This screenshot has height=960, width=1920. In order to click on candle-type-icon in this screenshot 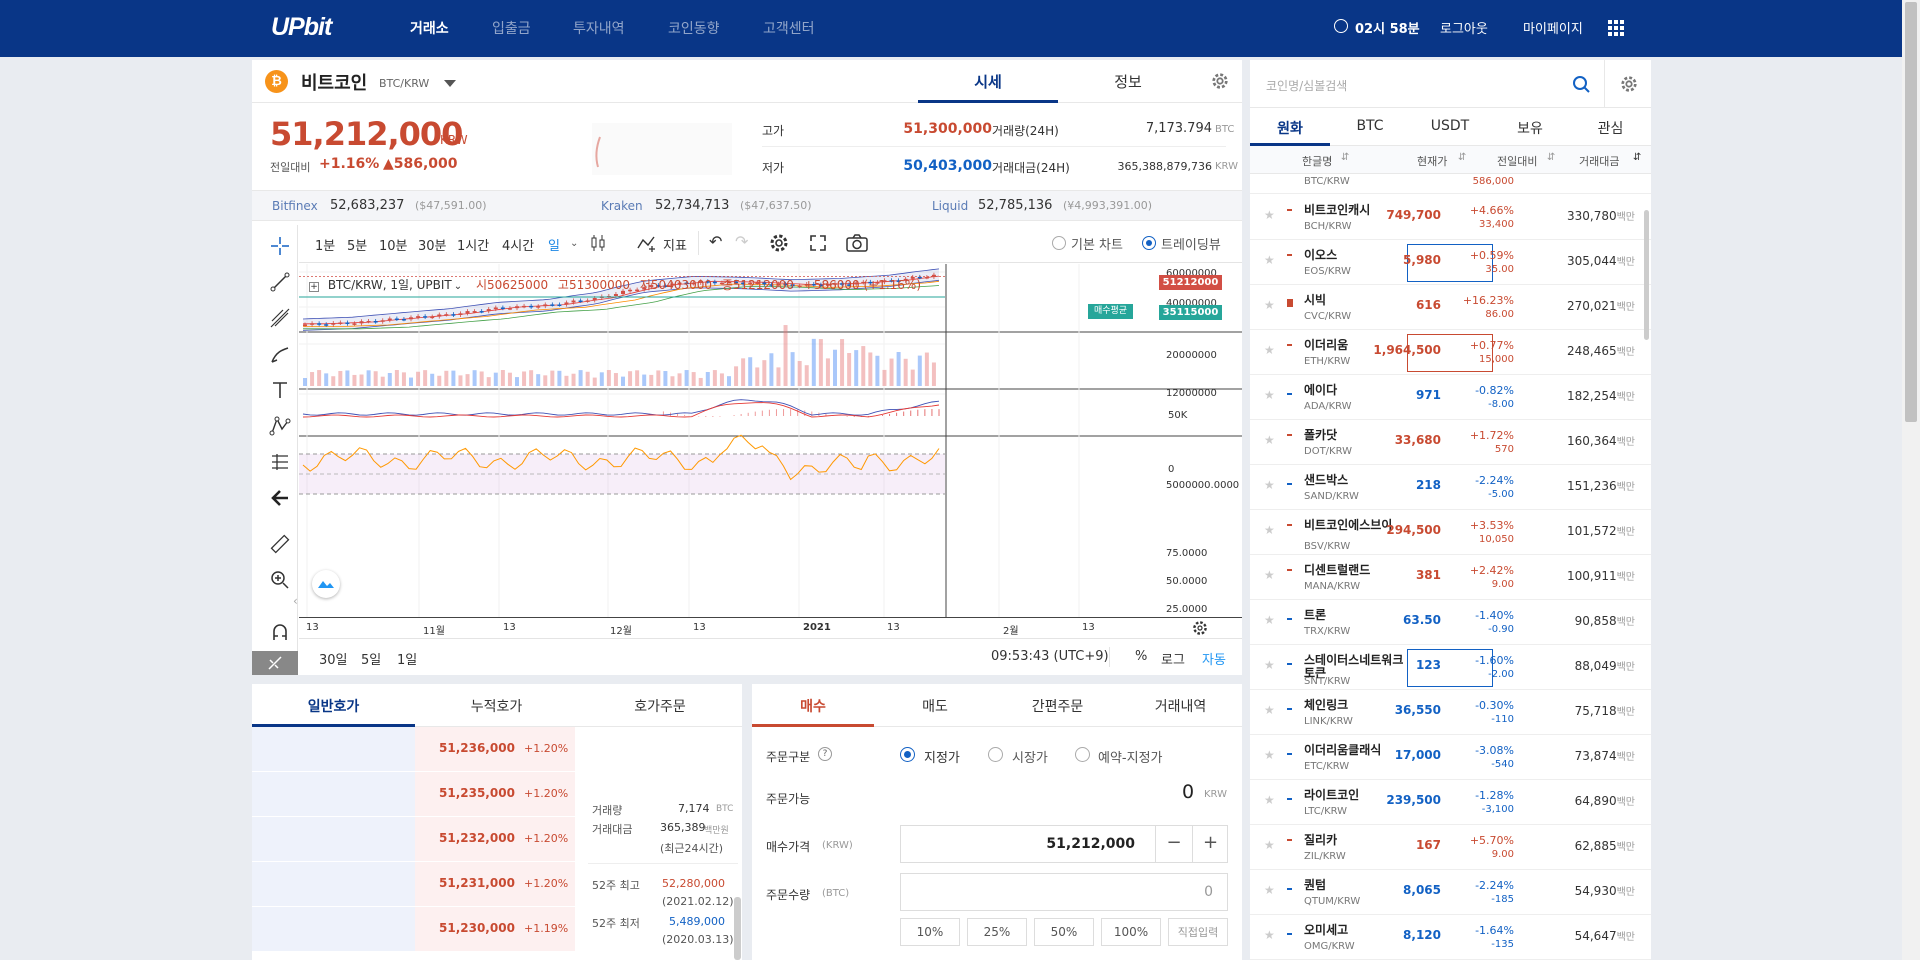, I will do `click(598, 243)`.